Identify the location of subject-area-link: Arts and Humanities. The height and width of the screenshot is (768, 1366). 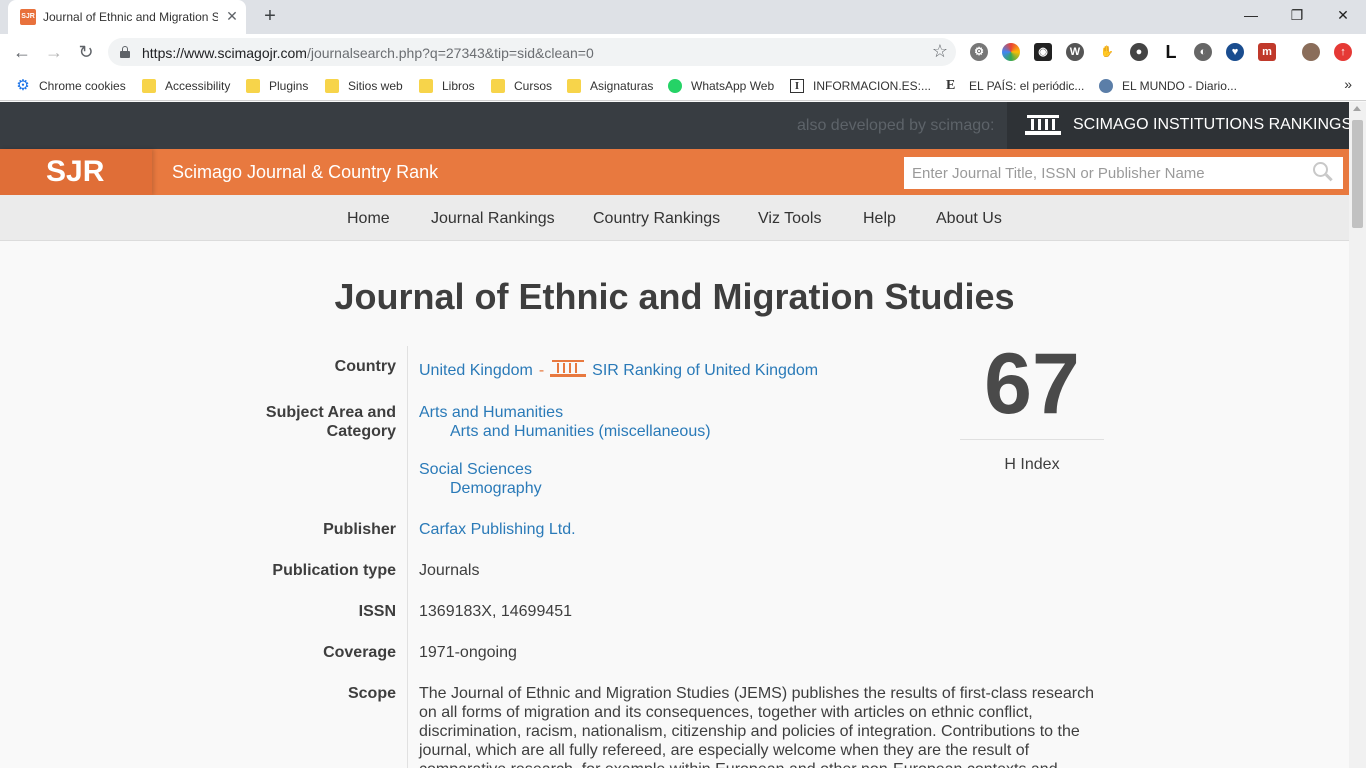
(565, 412).